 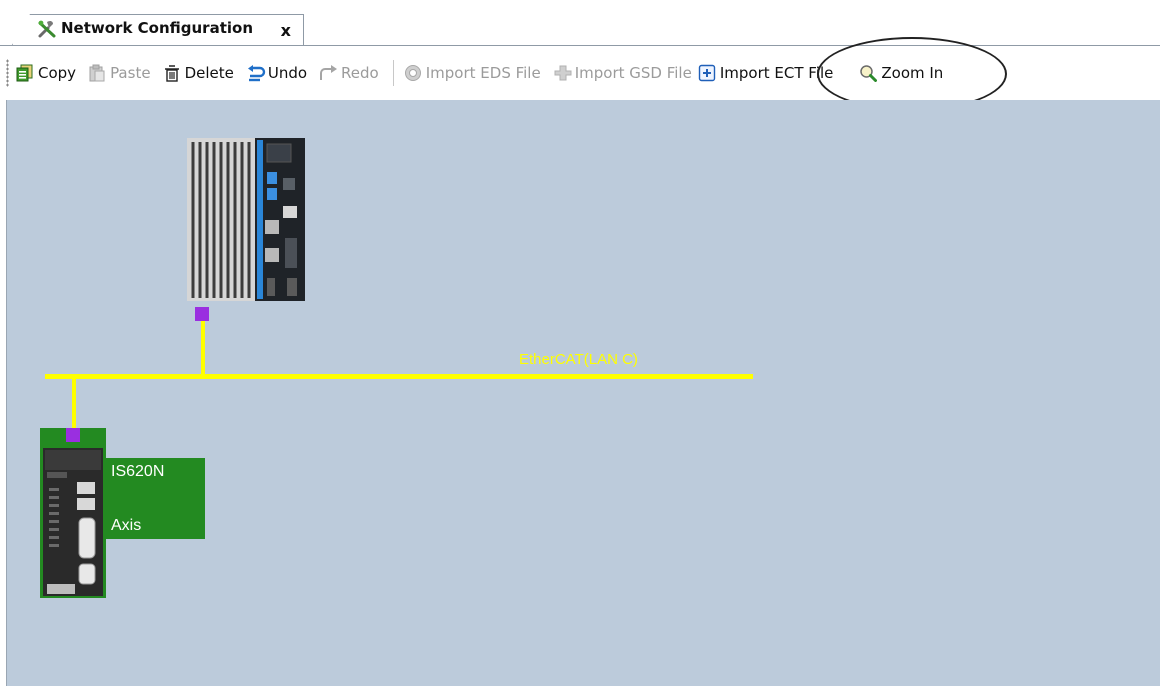 What do you see at coordinates (580, 23) in the screenshot?
I see `tab-bar: Network Configuration x` at bounding box center [580, 23].